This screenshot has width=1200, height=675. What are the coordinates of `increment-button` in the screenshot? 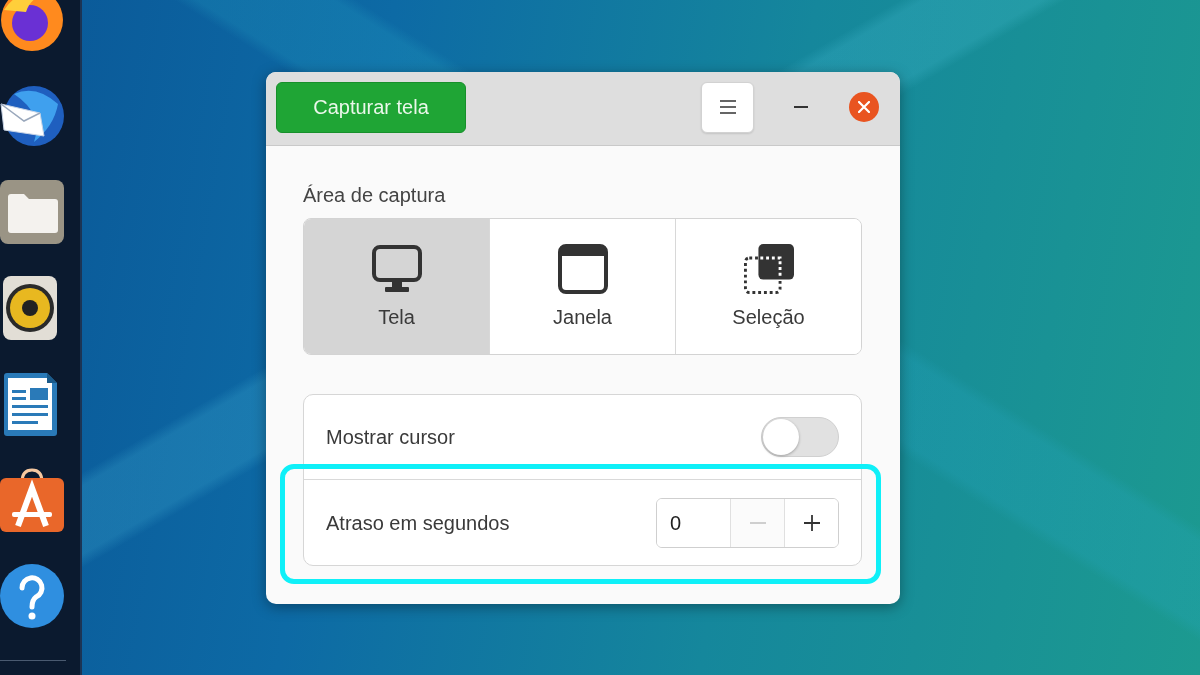 It's located at (811, 522).